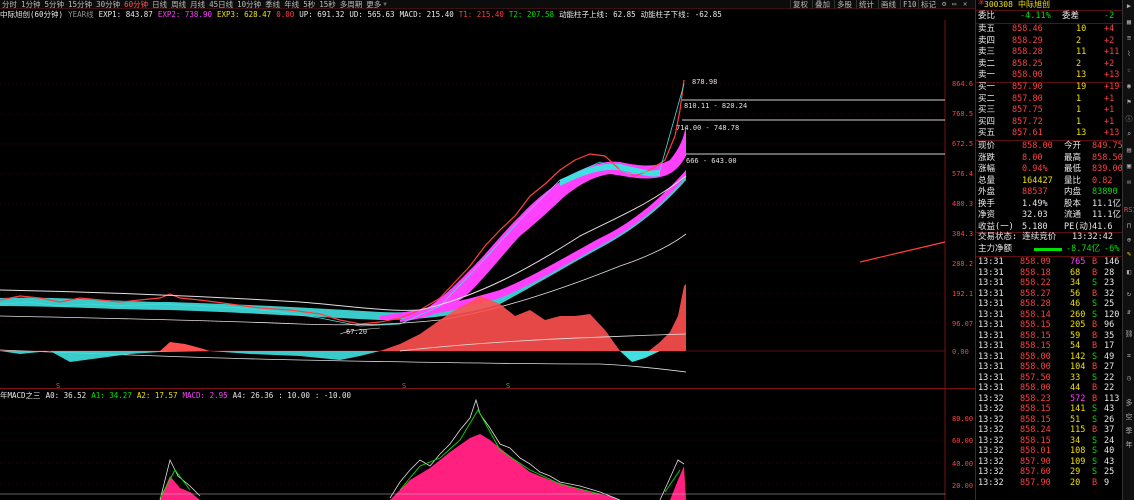 The width and height of the screenshot is (1134, 500). I want to click on period-tab: 5分钟, so click(55, 4).